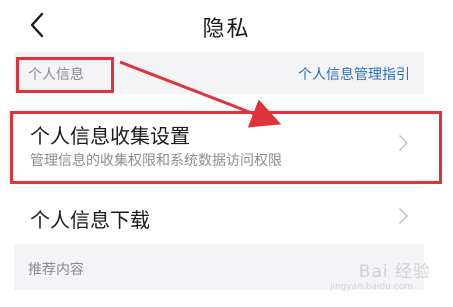  Describe the element at coordinates (226, 298) in the screenshot. I see `bottom-strip` at that location.